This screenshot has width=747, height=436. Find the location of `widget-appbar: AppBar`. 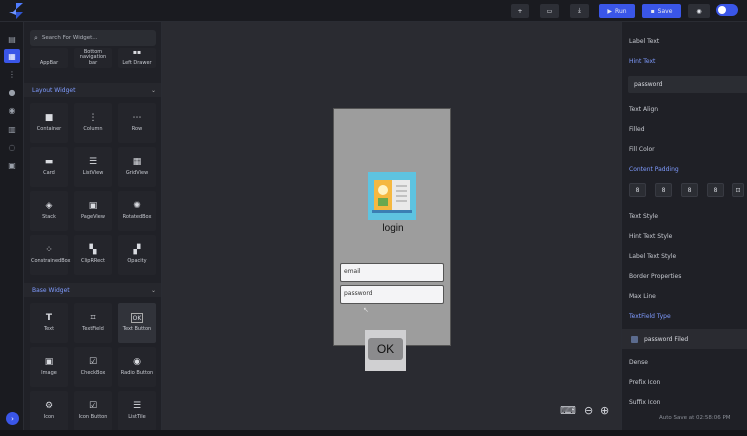

widget-appbar: AppBar is located at coordinates (49, 58).